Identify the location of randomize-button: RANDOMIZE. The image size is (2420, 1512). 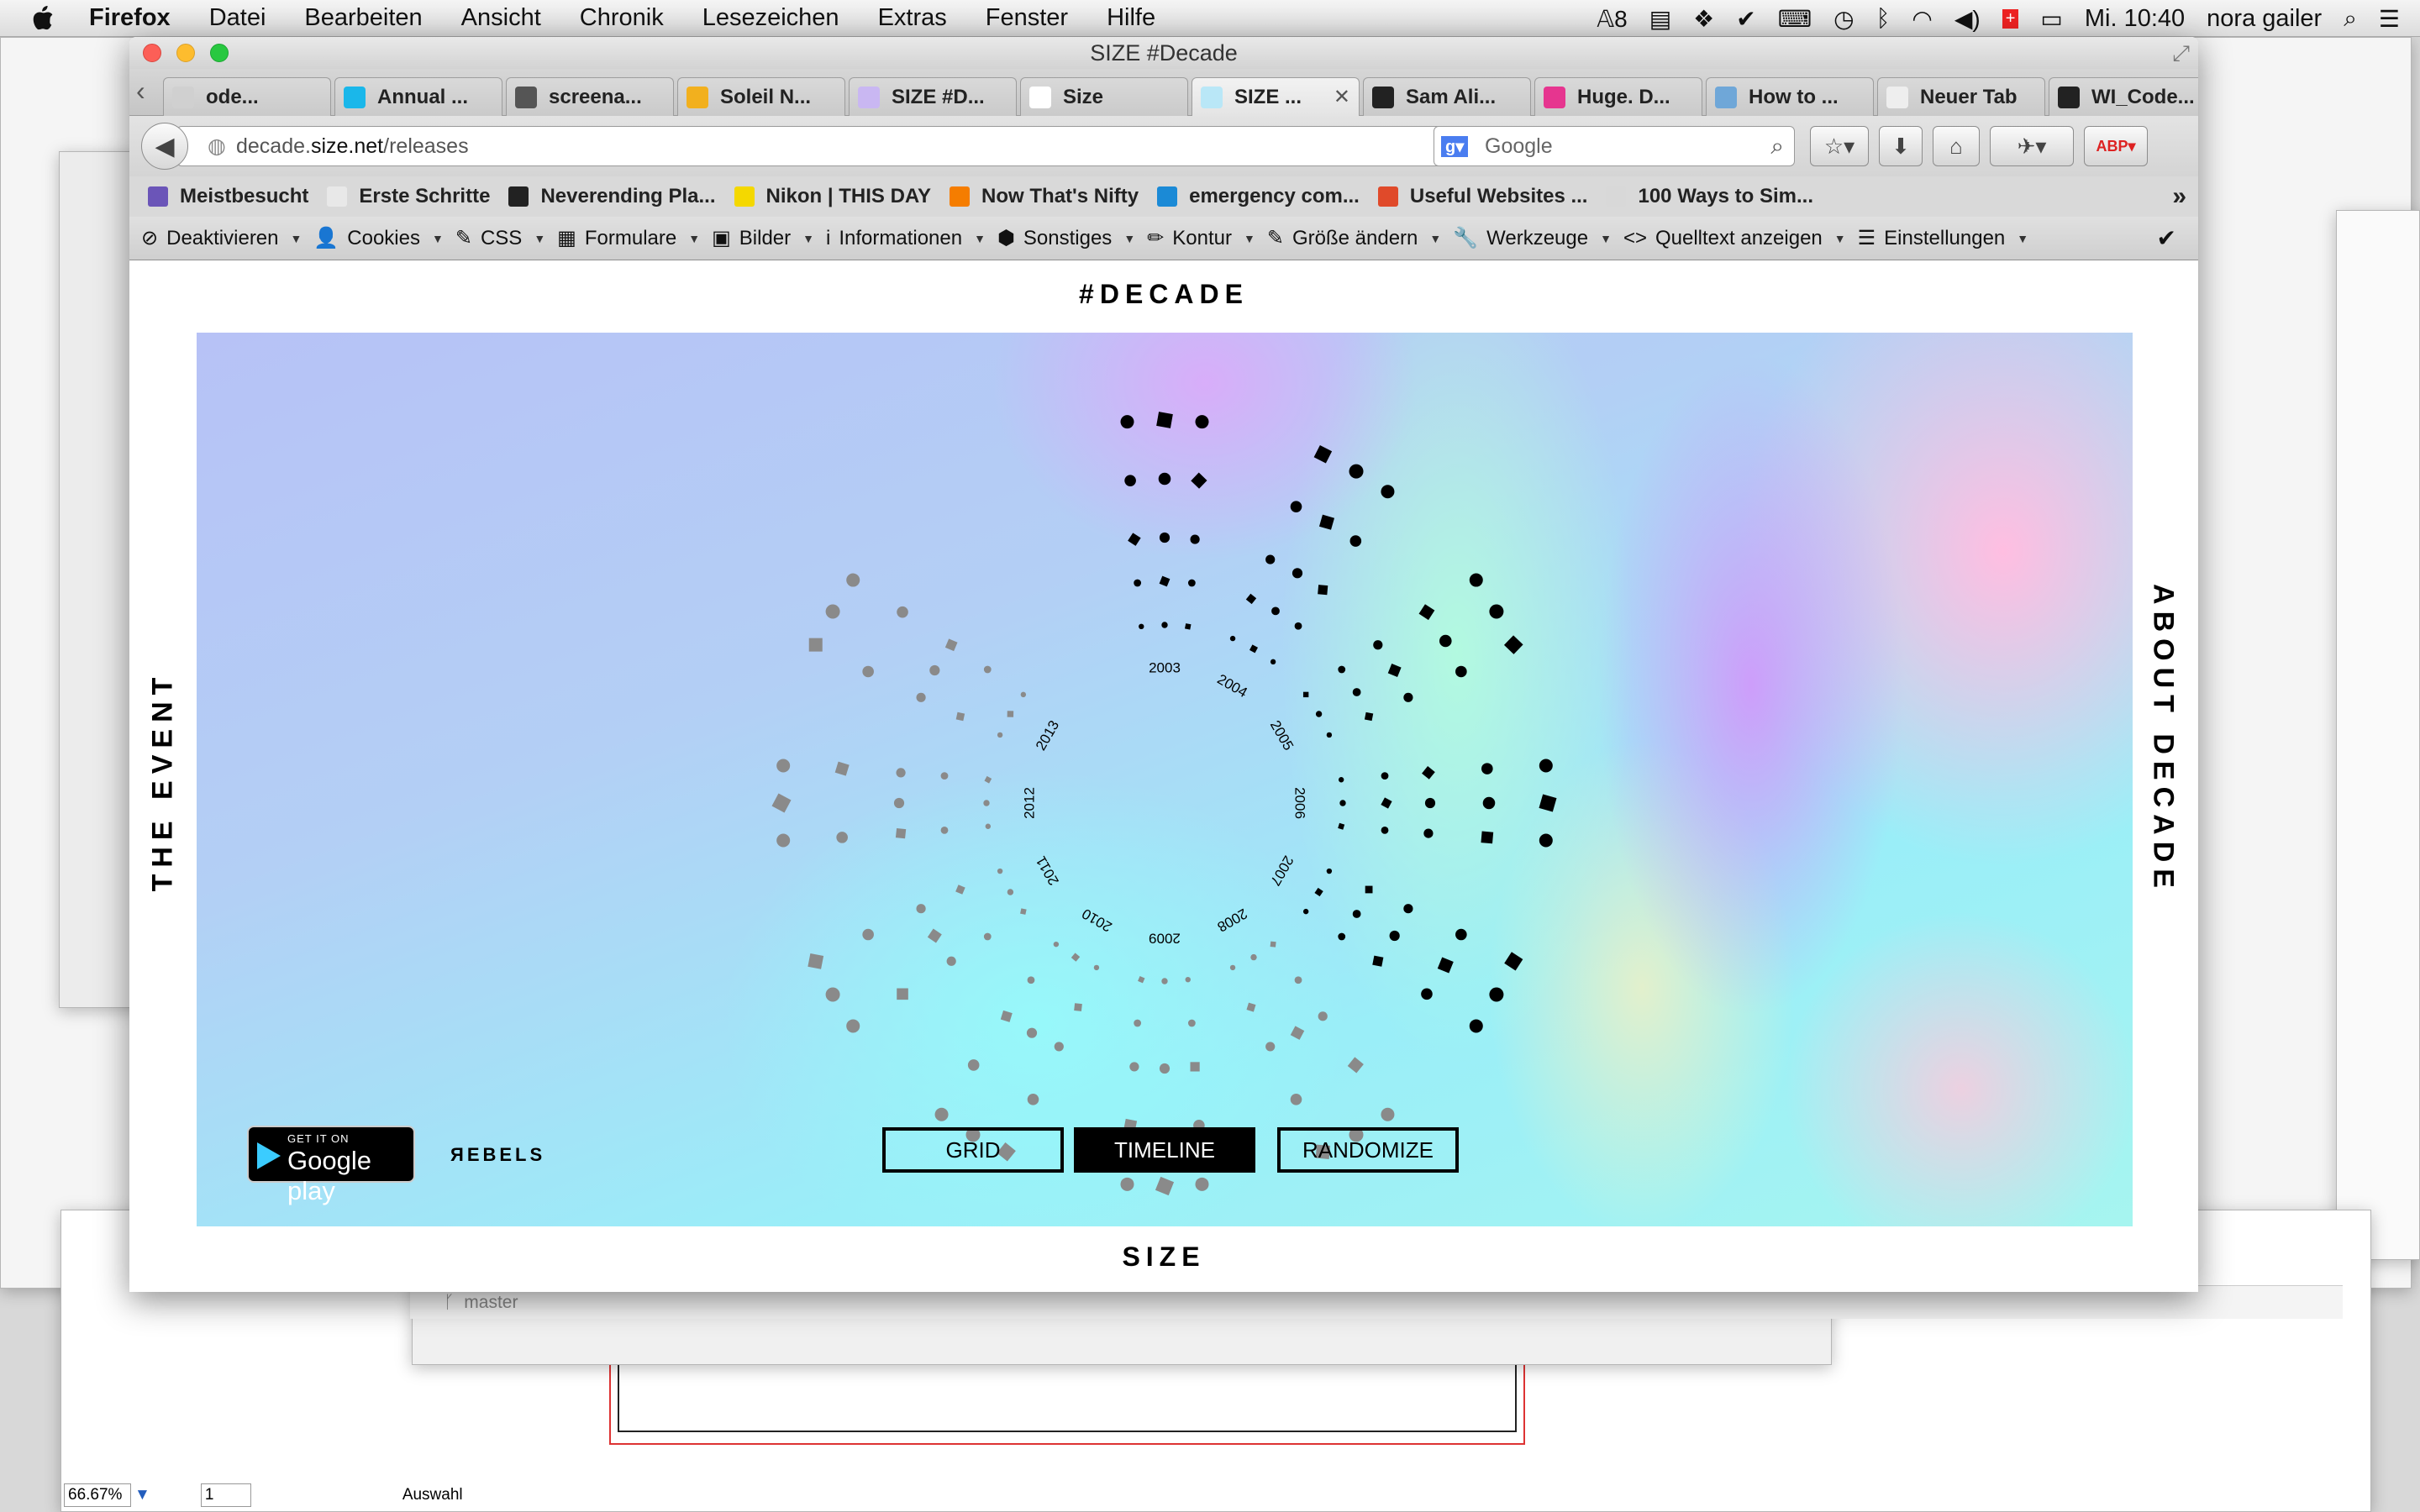
(1368, 1150).